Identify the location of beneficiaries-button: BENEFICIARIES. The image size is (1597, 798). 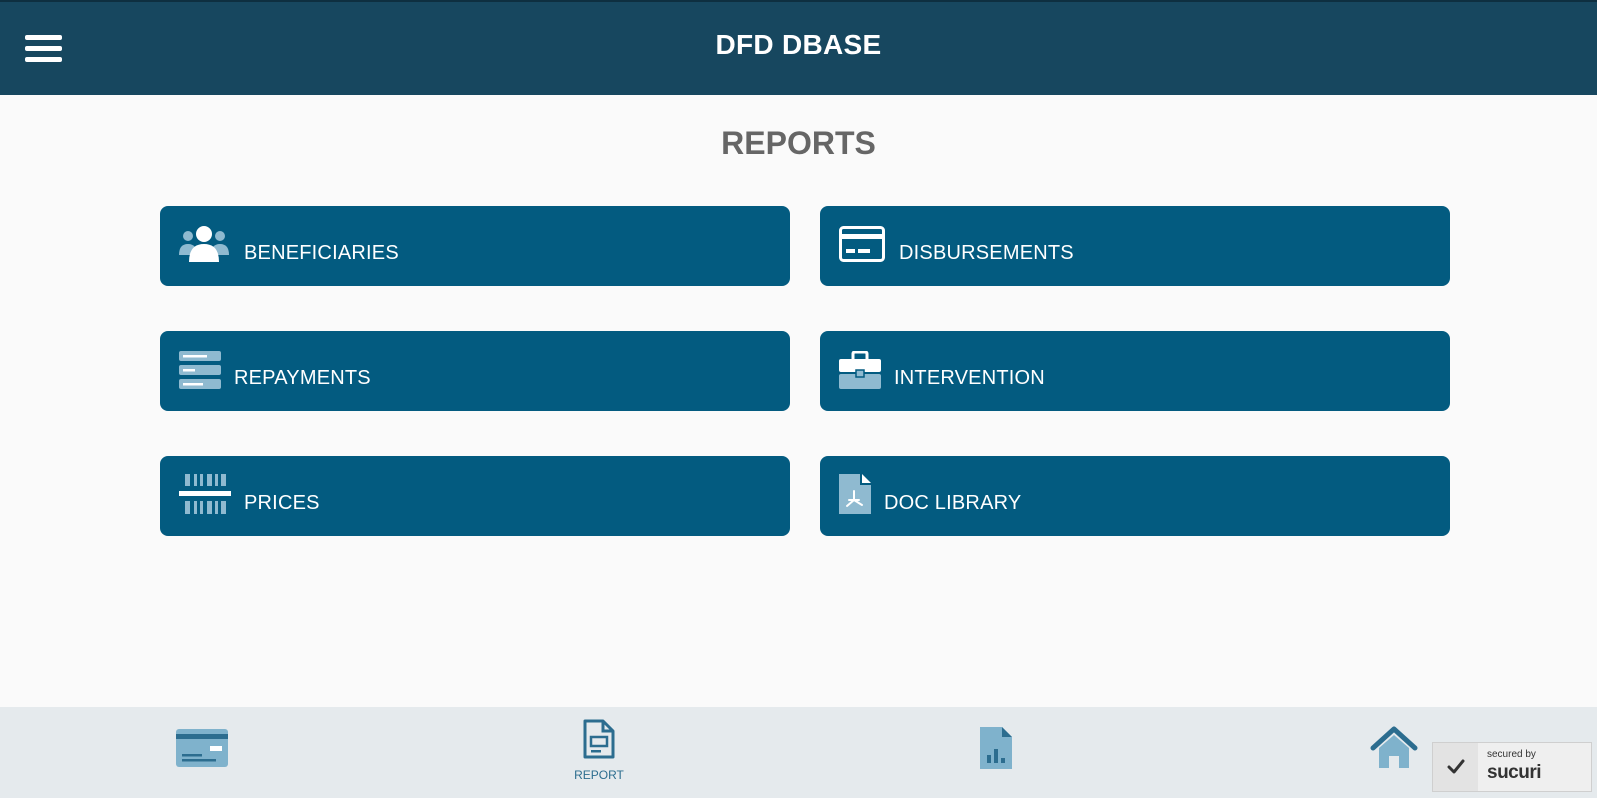
(475, 246).